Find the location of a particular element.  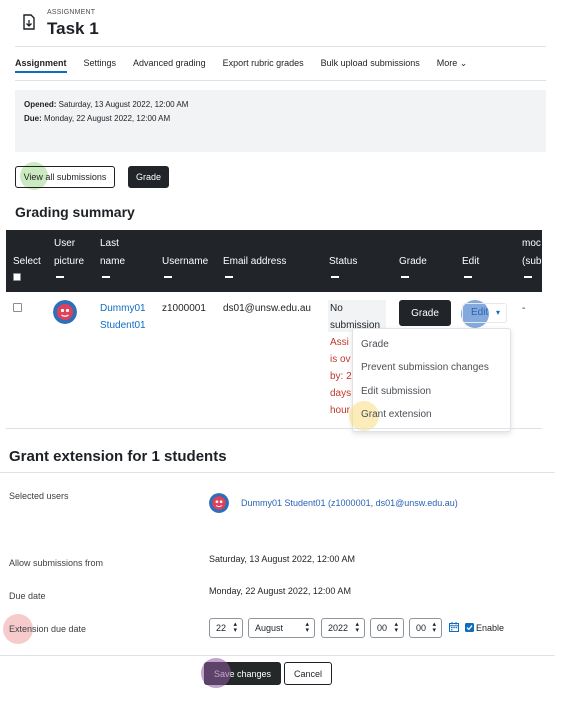

overdue-line: by: 2 is located at coordinates (341, 376).